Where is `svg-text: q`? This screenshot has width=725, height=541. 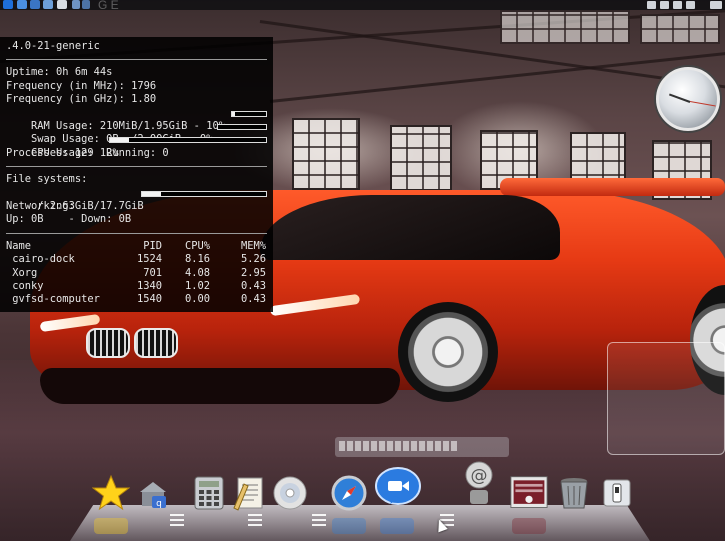 svg-text: q is located at coordinates (159, 504).